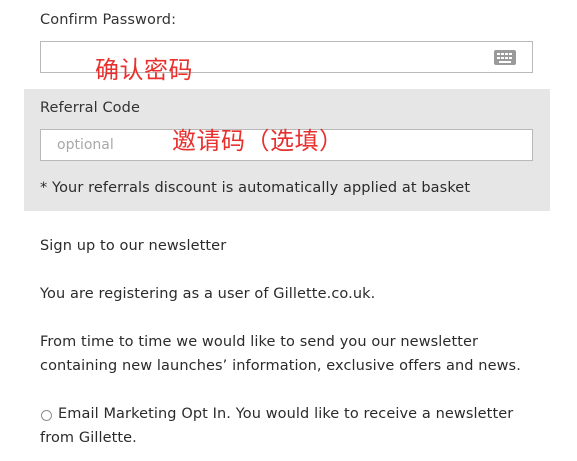 The width and height of the screenshot is (577, 461). Describe the element at coordinates (258, 141) in the screenshot. I see `referral-code-annotation: 邀请码（选填）` at that location.